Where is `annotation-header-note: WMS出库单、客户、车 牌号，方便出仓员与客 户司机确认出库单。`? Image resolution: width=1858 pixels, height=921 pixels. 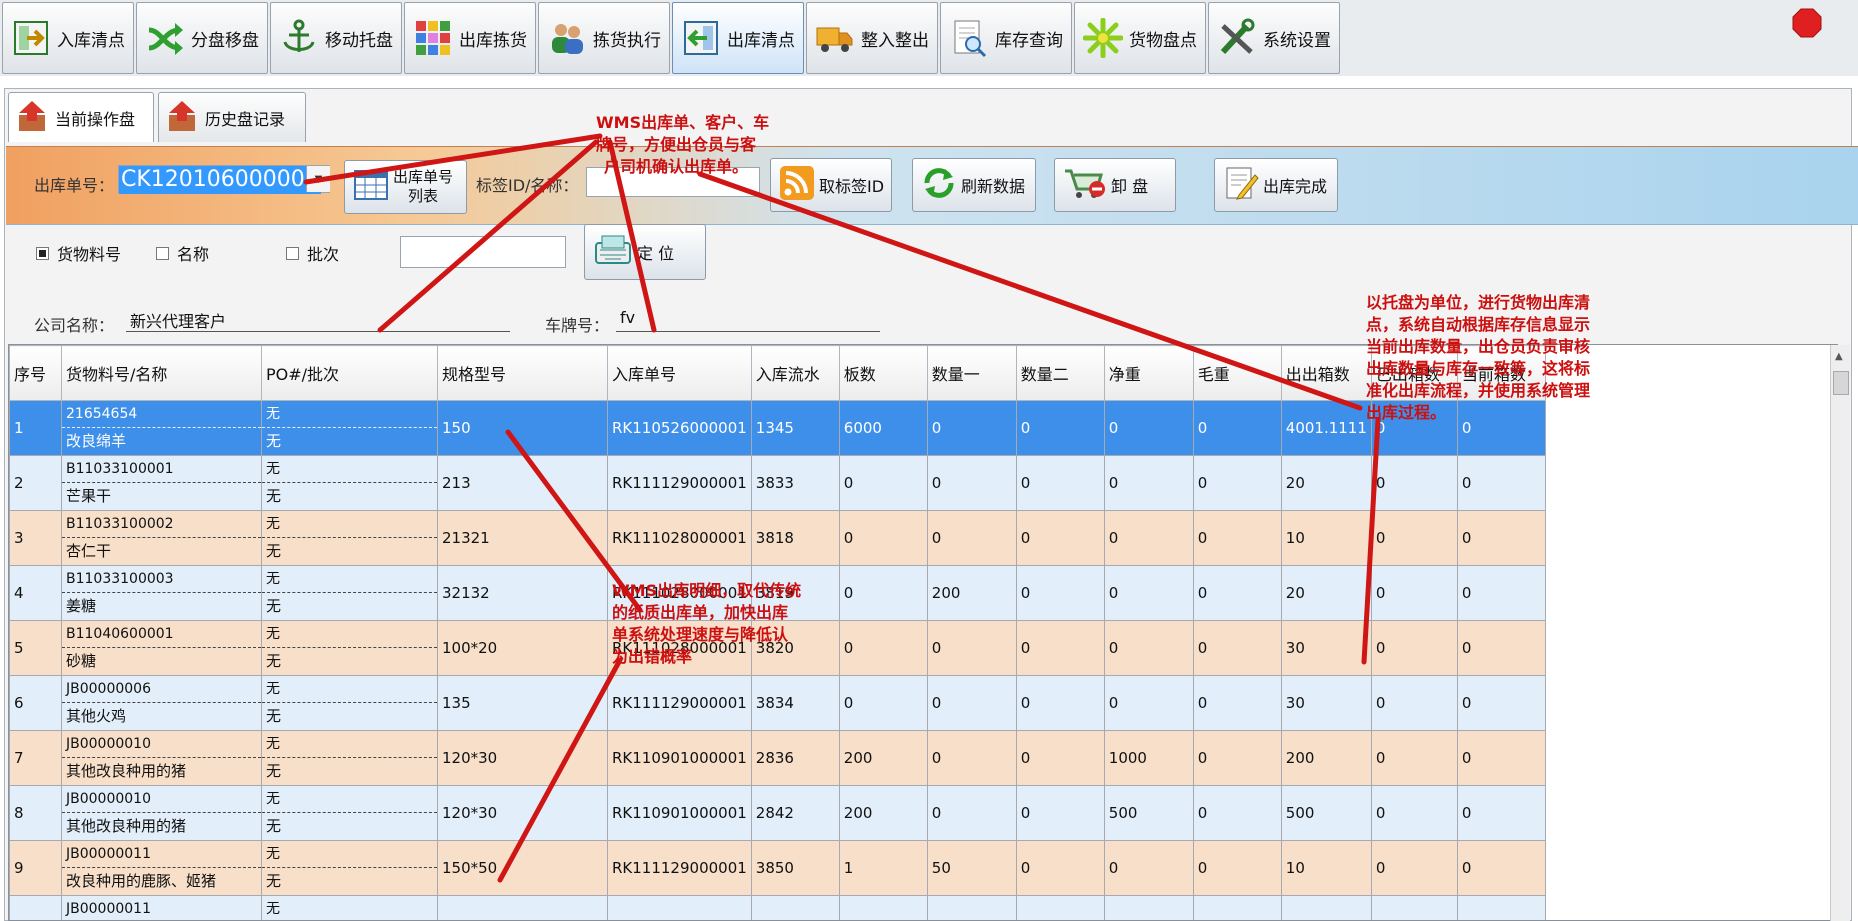 annotation-header-note: WMS出库单、客户、车 牌号，方便出仓员与客 户司机确认出库单。 is located at coordinates (683, 144).